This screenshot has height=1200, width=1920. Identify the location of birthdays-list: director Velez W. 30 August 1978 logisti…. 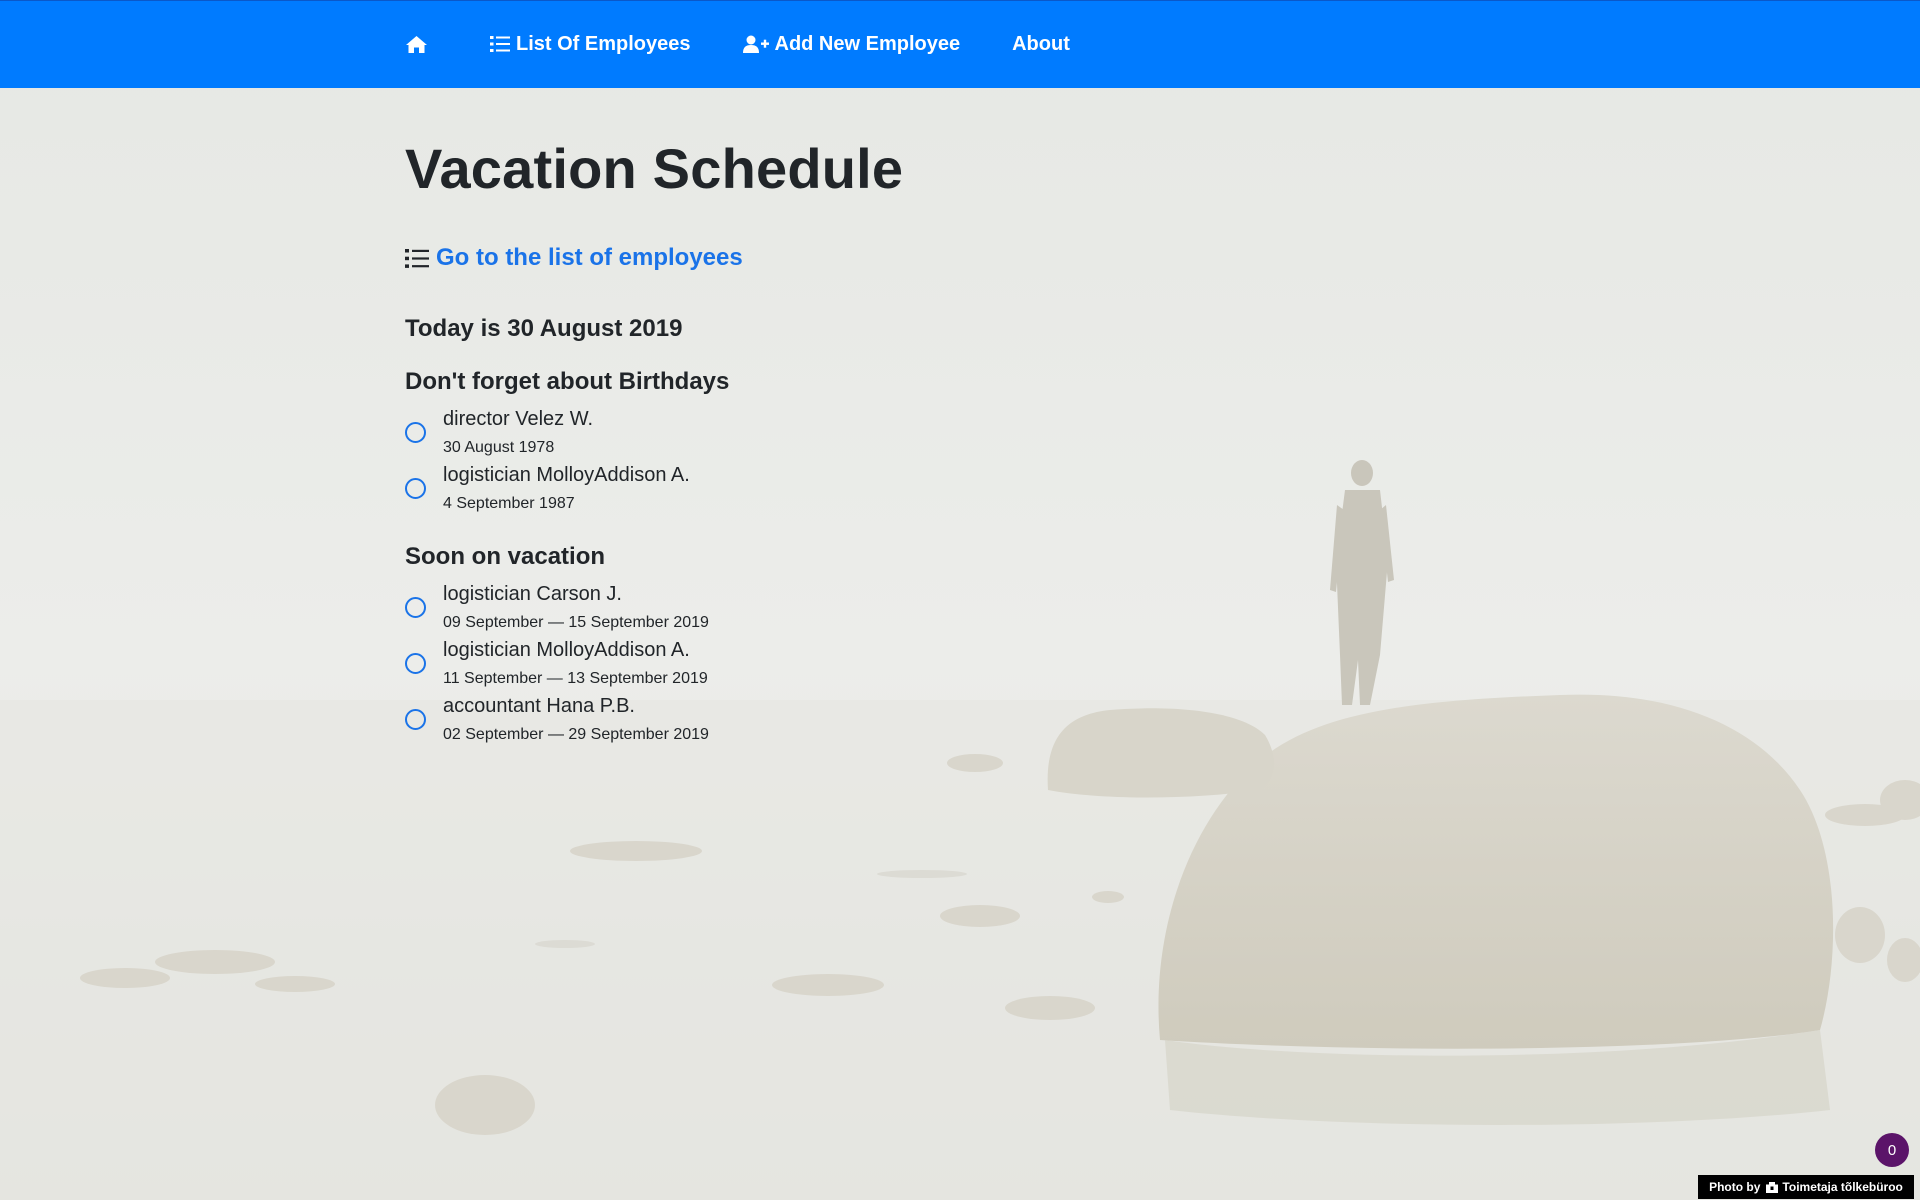
(955, 460).